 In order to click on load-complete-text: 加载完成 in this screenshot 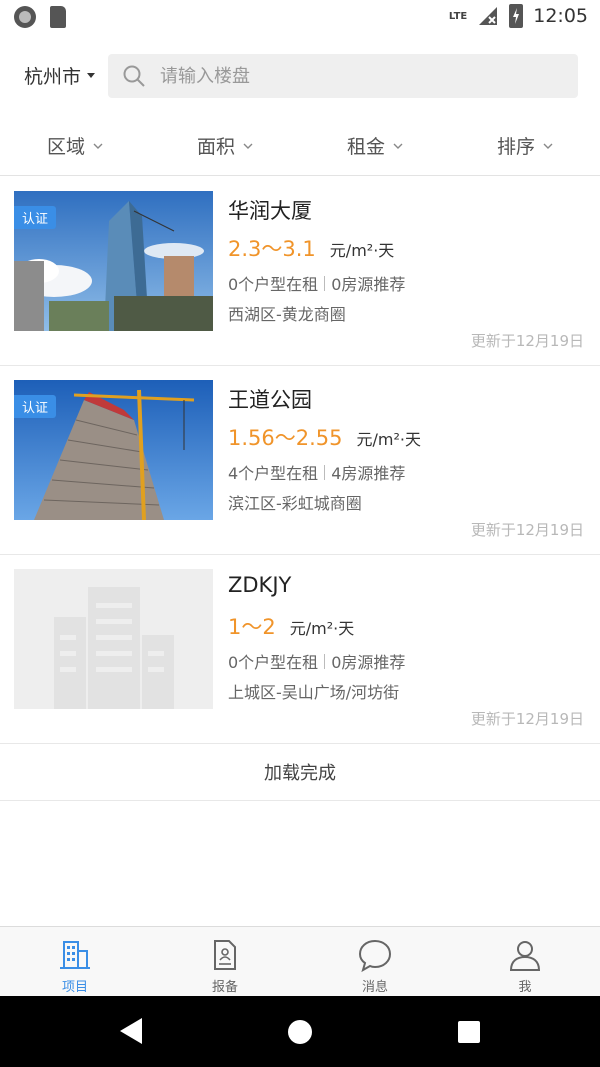, I will do `click(300, 772)`.